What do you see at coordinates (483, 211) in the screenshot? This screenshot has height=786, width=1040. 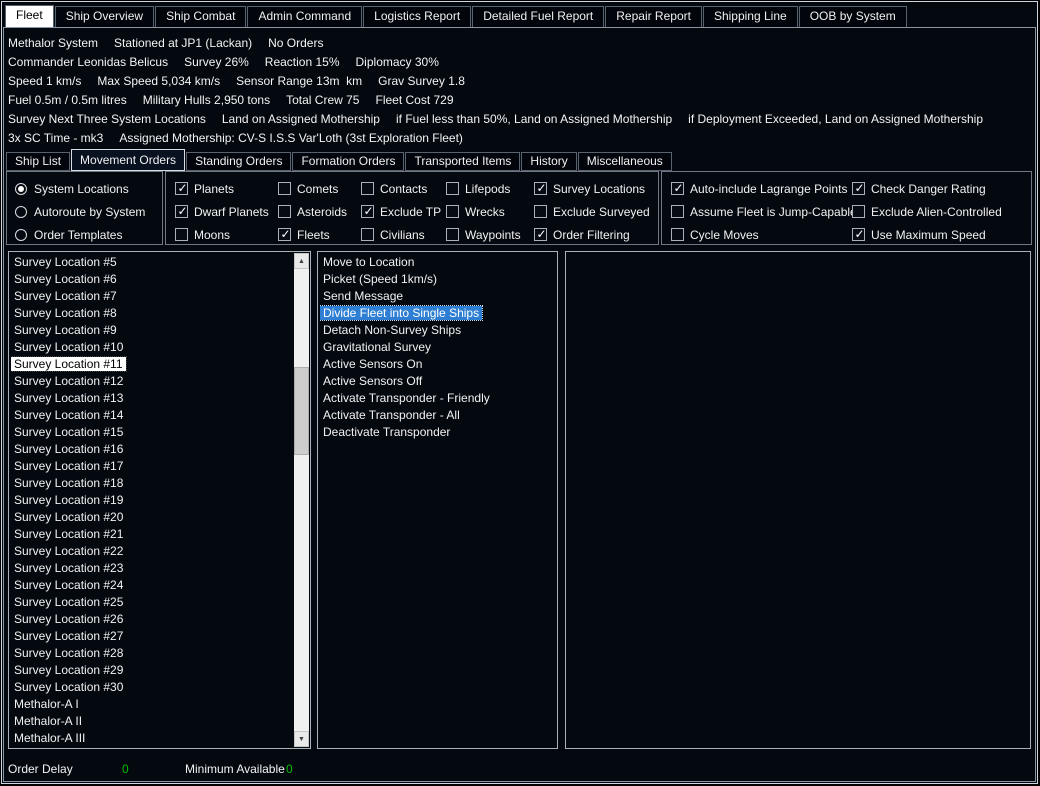 I see `filter-checkbox: Wrecks` at bounding box center [483, 211].